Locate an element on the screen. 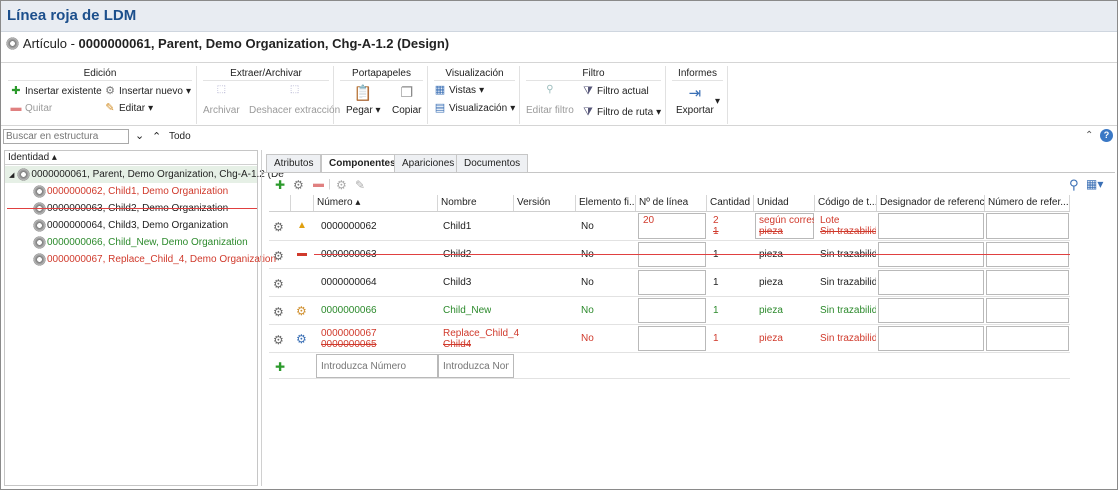 This screenshot has width=1118, height=490. search-all-label: Todo is located at coordinates (180, 136).